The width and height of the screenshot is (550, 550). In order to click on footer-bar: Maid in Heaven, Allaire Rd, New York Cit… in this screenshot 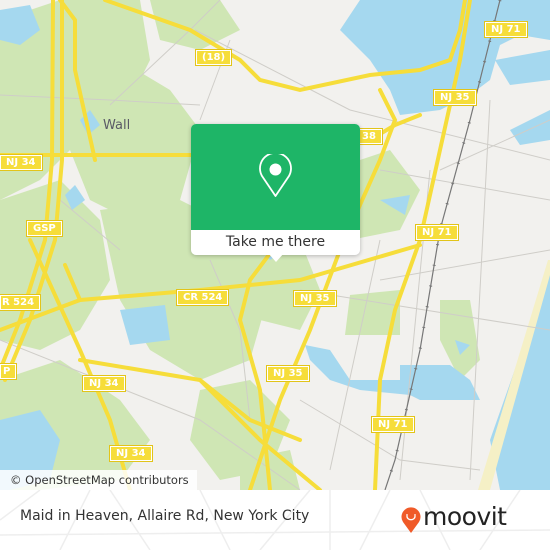, I will do `click(275, 520)`.